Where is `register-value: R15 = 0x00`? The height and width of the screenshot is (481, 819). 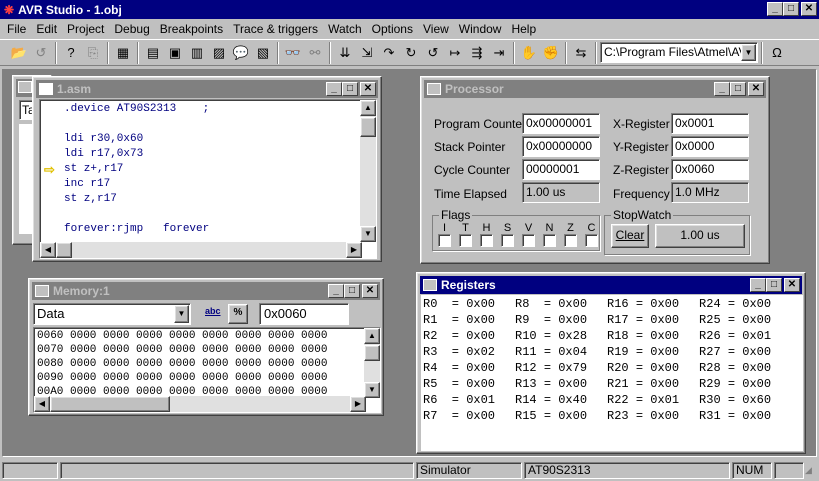
register-value: R15 = 0x00 is located at coordinates (551, 416).